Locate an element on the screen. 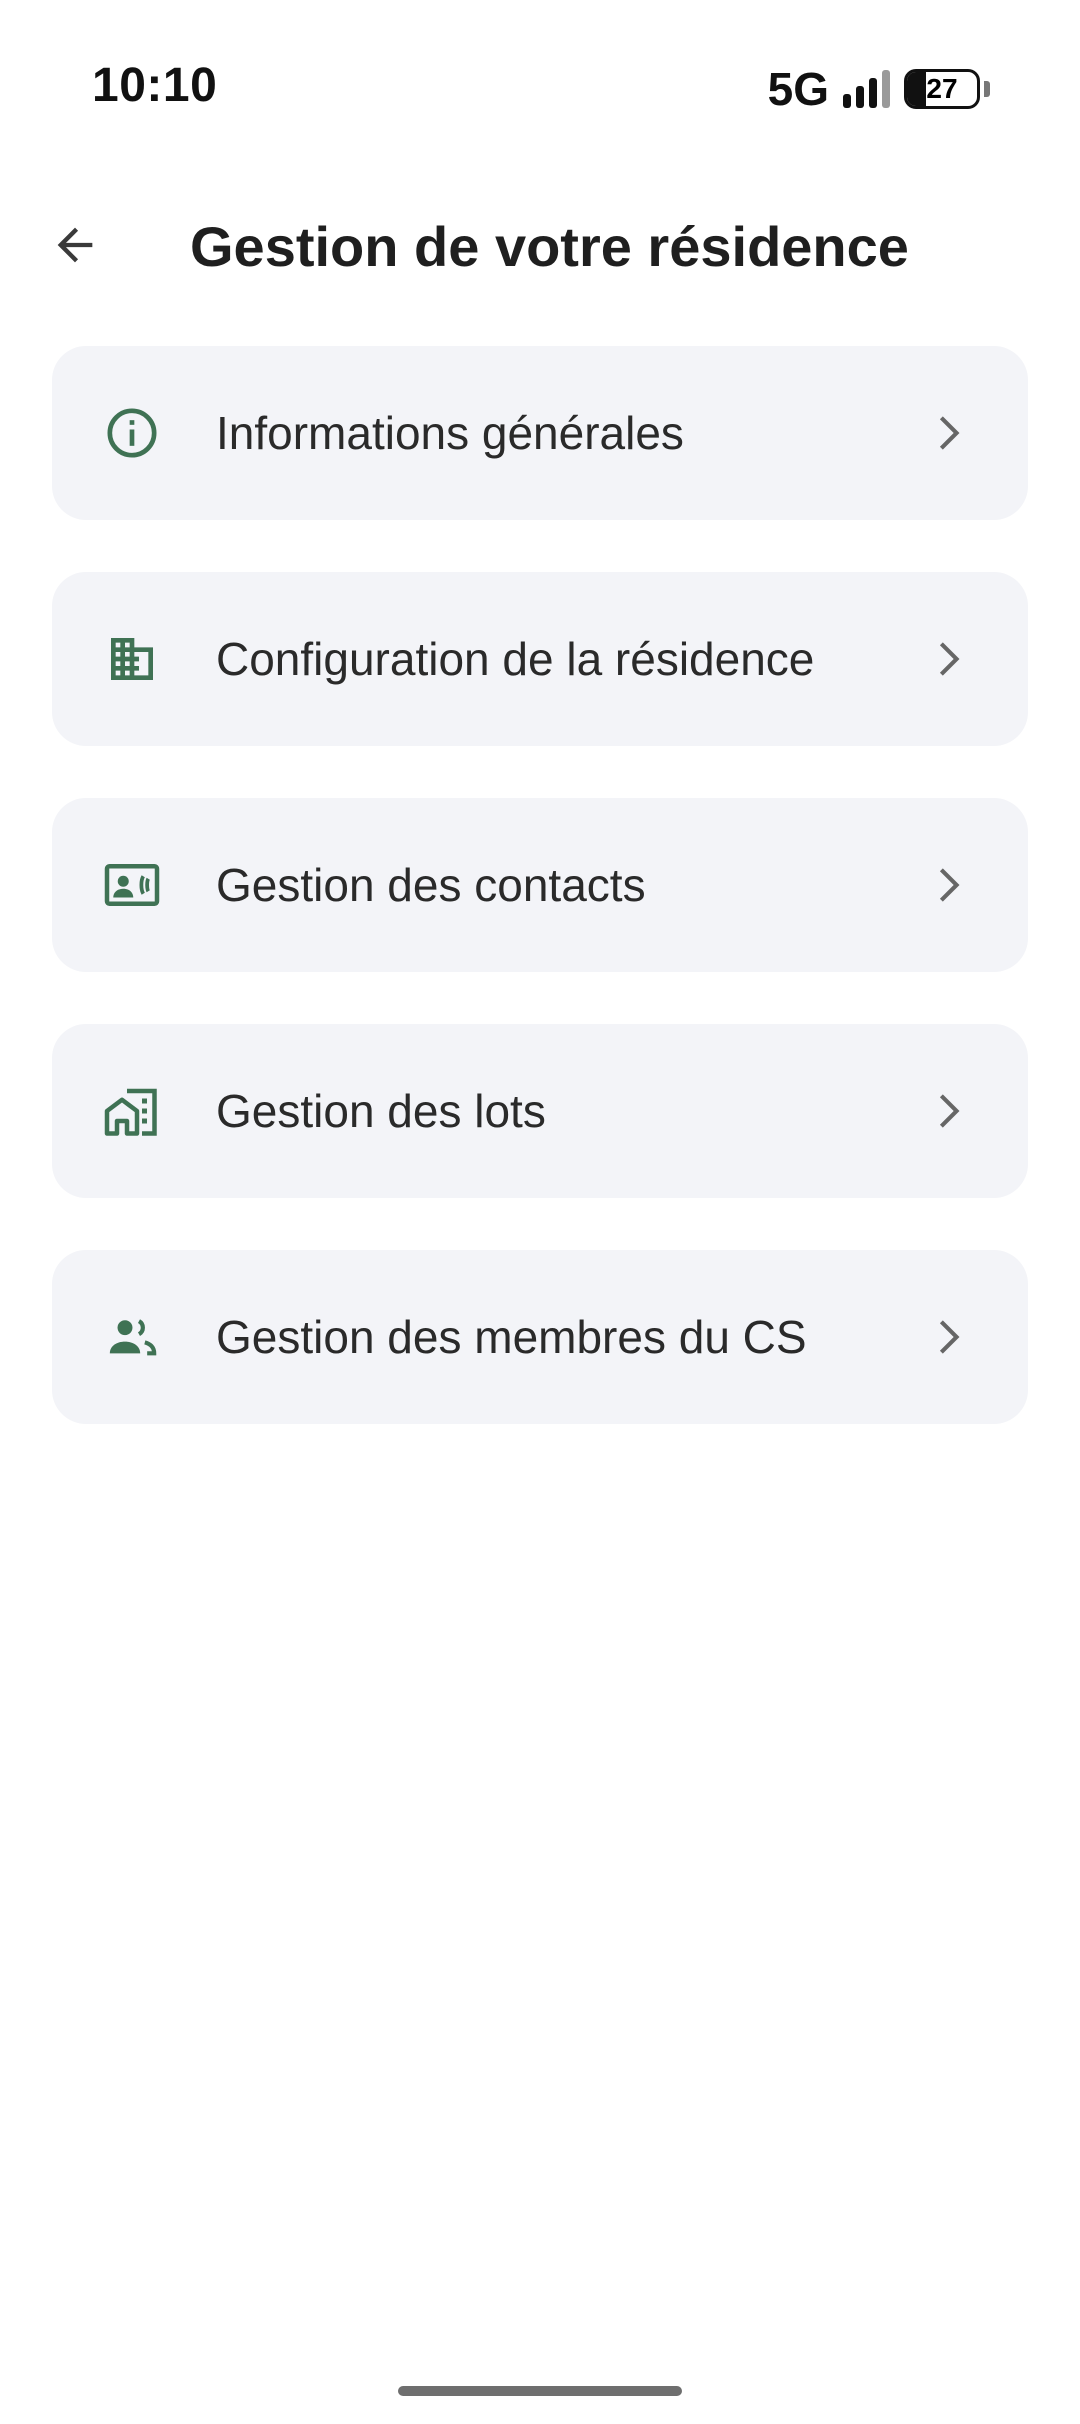 The image size is (1080, 2424). back-button is located at coordinates (75, 245).